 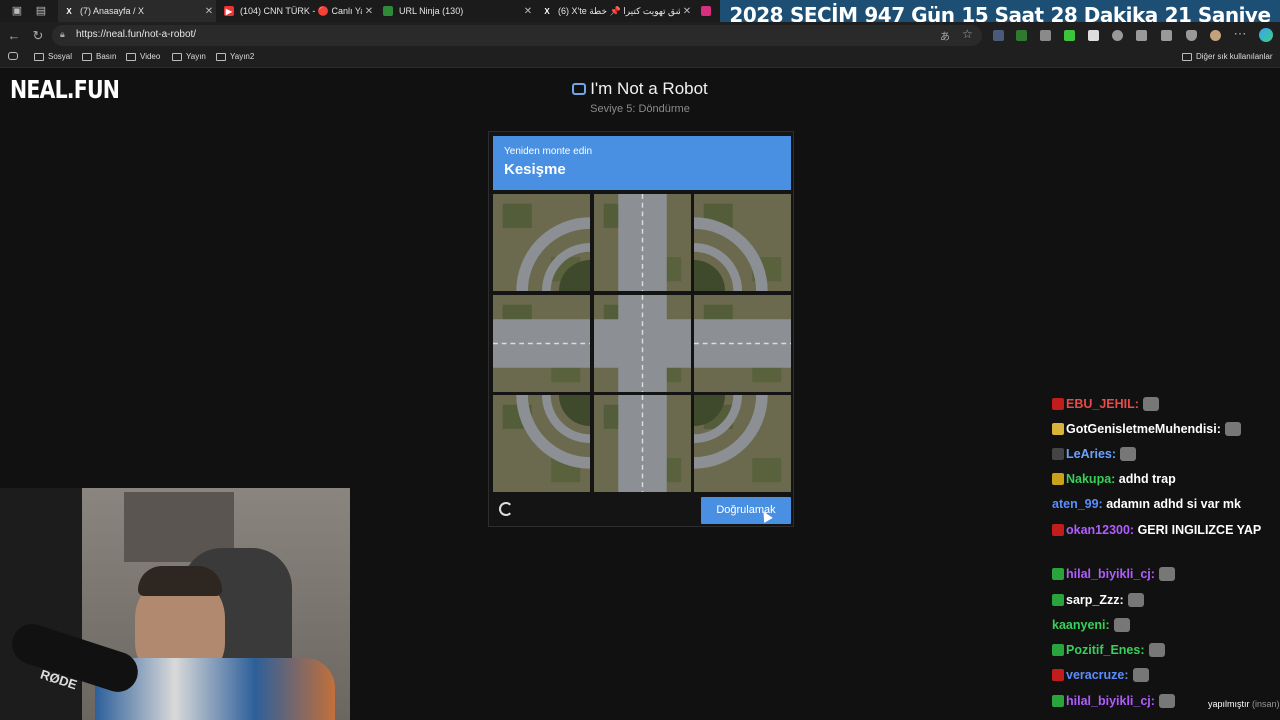 I want to click on tab-x-post: X (6) X'te دمشق تهويت كتيرا 📌 خطة ✕, so click(x=615, y=11).